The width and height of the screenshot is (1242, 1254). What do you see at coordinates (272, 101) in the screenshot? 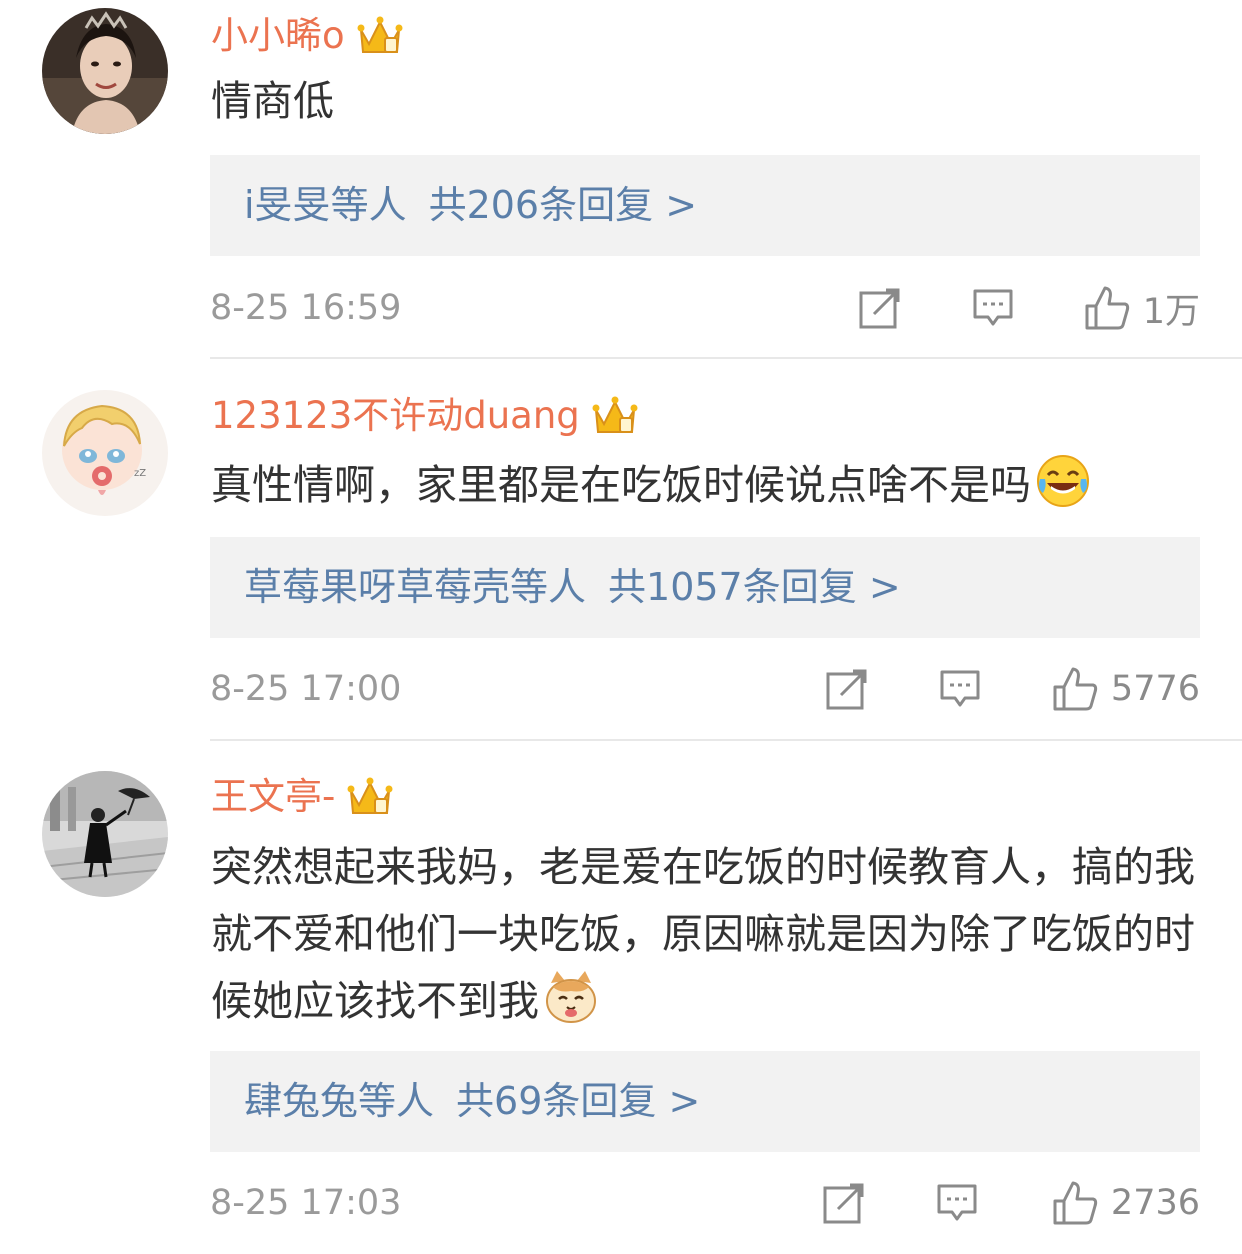
I see `comment-body: 情商低` at bounding box center [272, 101].